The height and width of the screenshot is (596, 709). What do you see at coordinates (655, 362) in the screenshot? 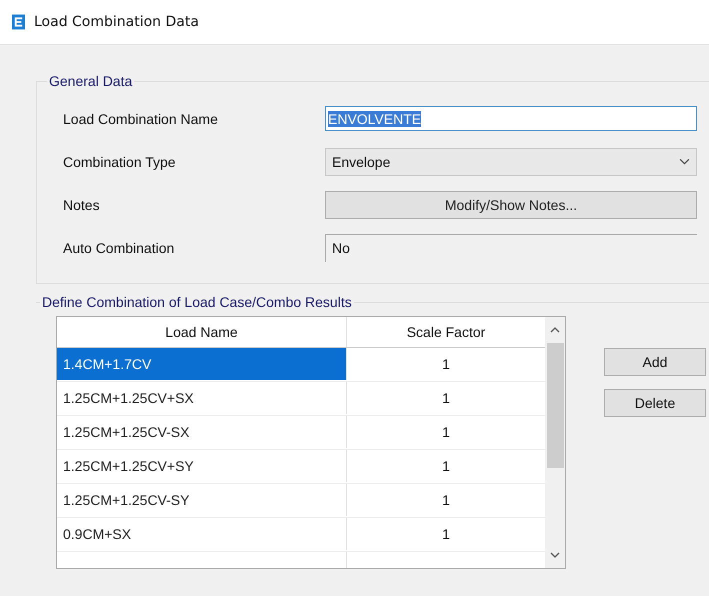
I see `add-button: Add` at bounding box center [655, 362].